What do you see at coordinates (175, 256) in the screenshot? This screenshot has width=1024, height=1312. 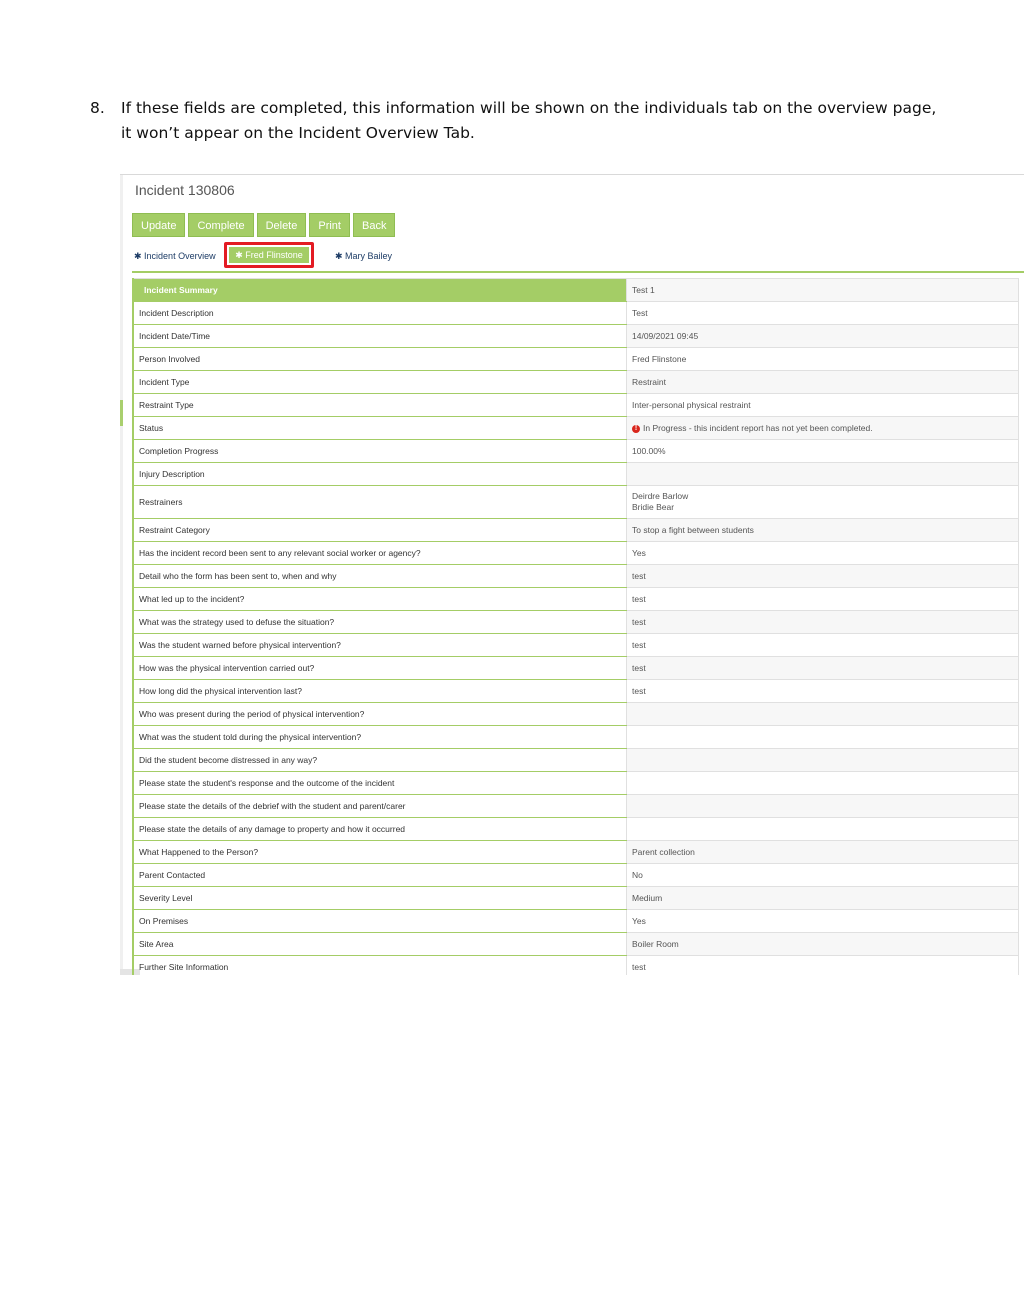 I see `tab-incident-overview: ✱ Incident Overview` at bounding box center [175, 256].